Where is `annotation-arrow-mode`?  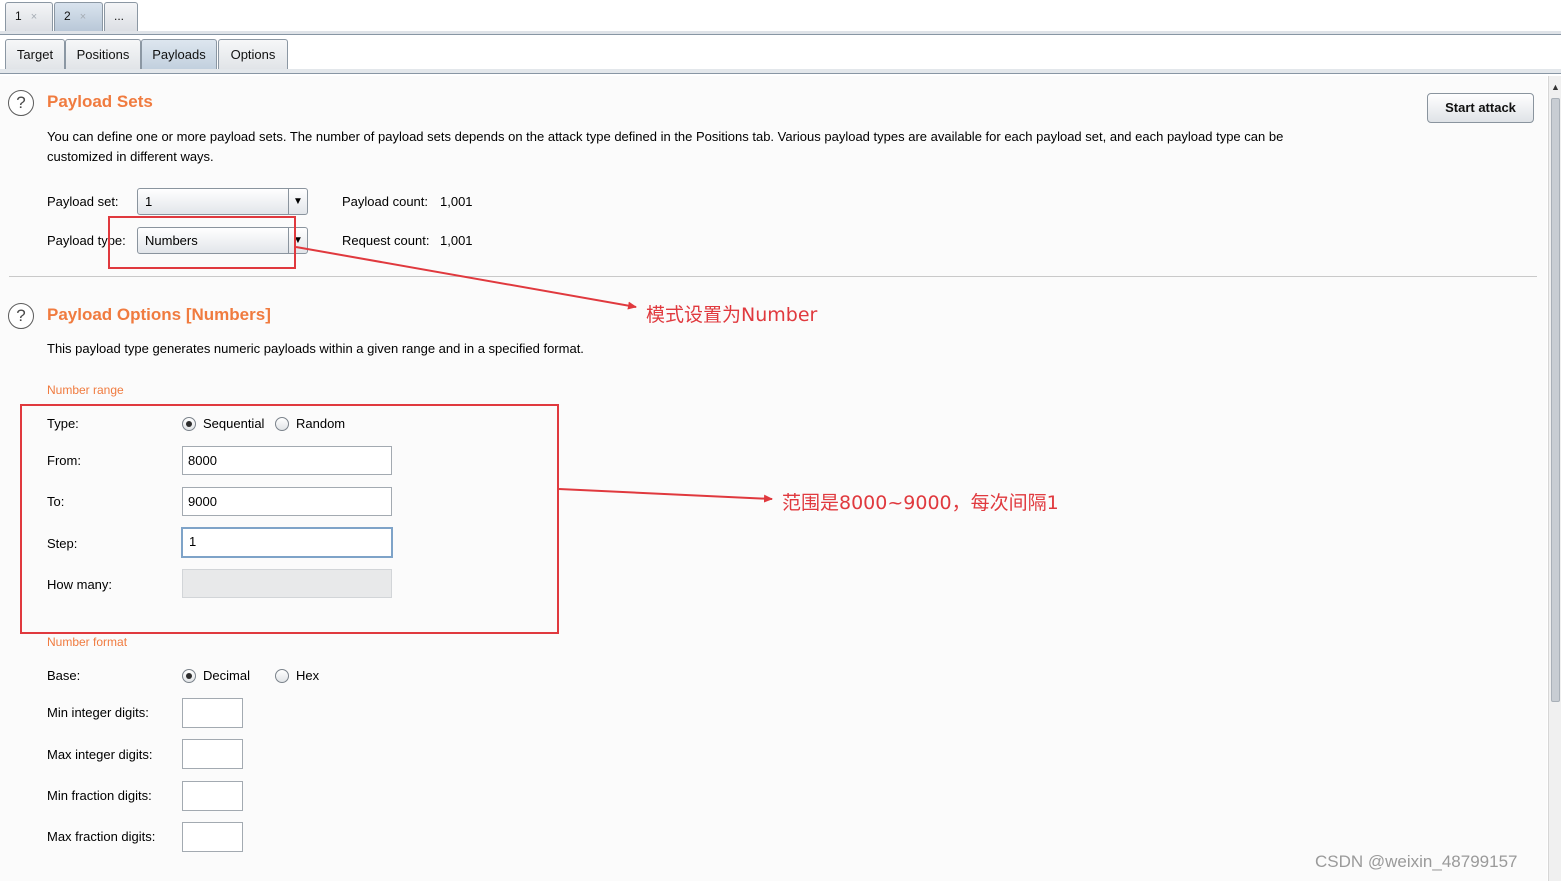 annotation-arrow-mode is located at coordinates (466, 278).